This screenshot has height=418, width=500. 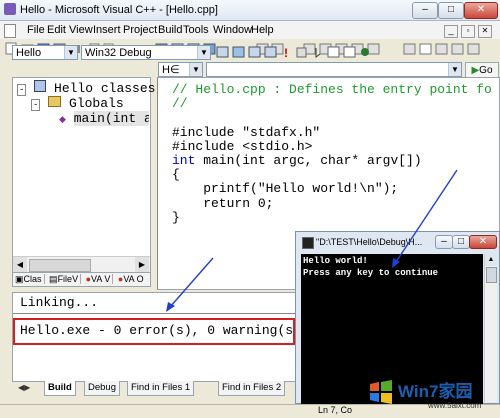 What do you see at coordinates (396, 263) in the screenshot?
I see `arrow-head-console` at bounding box center [396, 263].